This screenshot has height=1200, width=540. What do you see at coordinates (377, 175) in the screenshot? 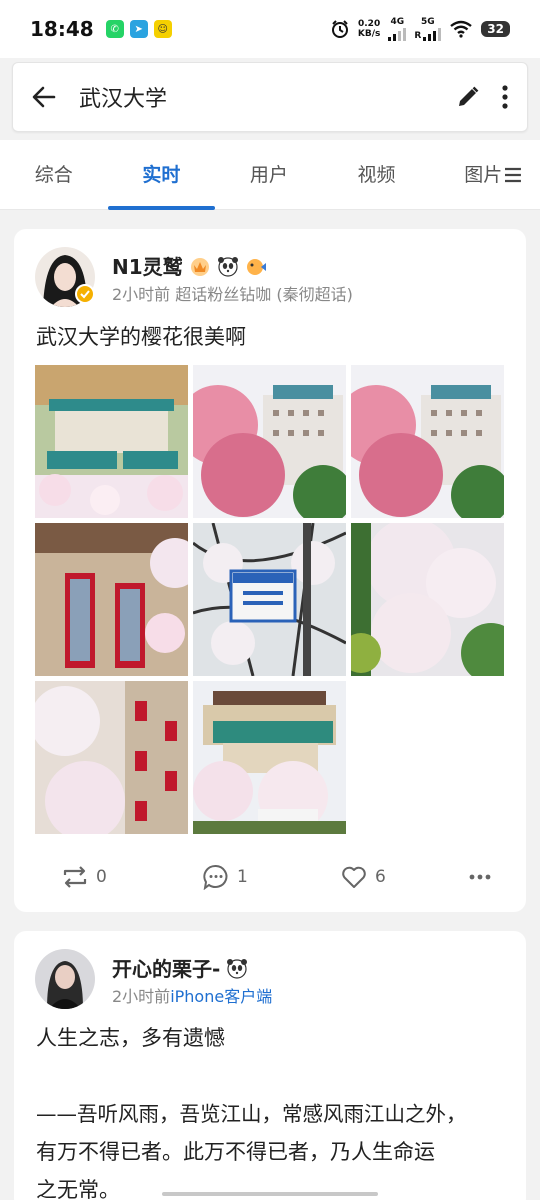
I see `tab-videos: 视频` at bounding box center [377, 175].